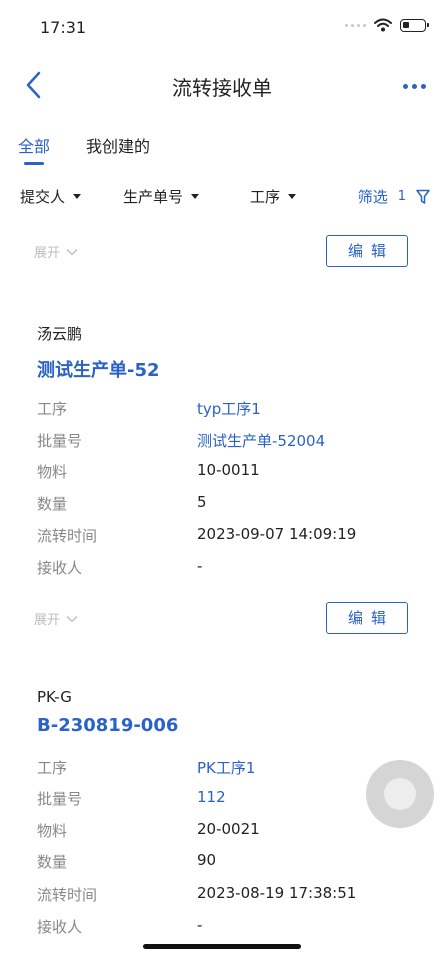  I want to click on screen-filter-count: 1, so click(401, 196).